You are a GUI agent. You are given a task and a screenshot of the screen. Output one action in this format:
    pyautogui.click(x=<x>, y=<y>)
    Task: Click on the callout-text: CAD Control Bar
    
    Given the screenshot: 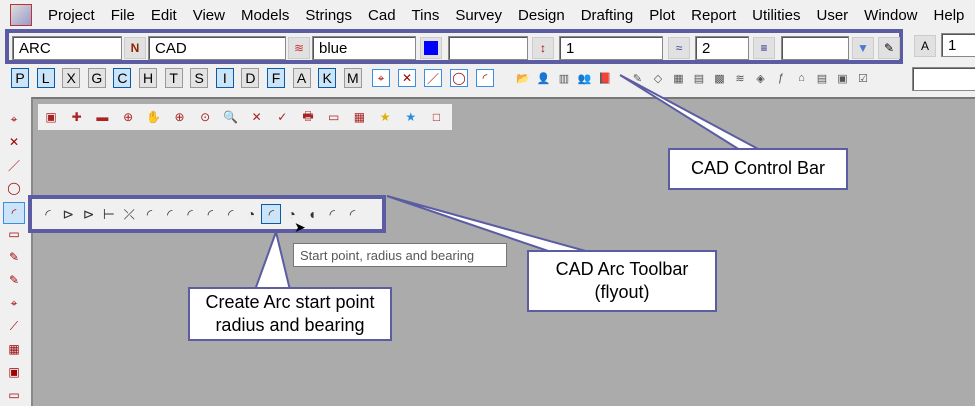 What is the action you would take?
    pyautogui.click(x=758, y=168)
    